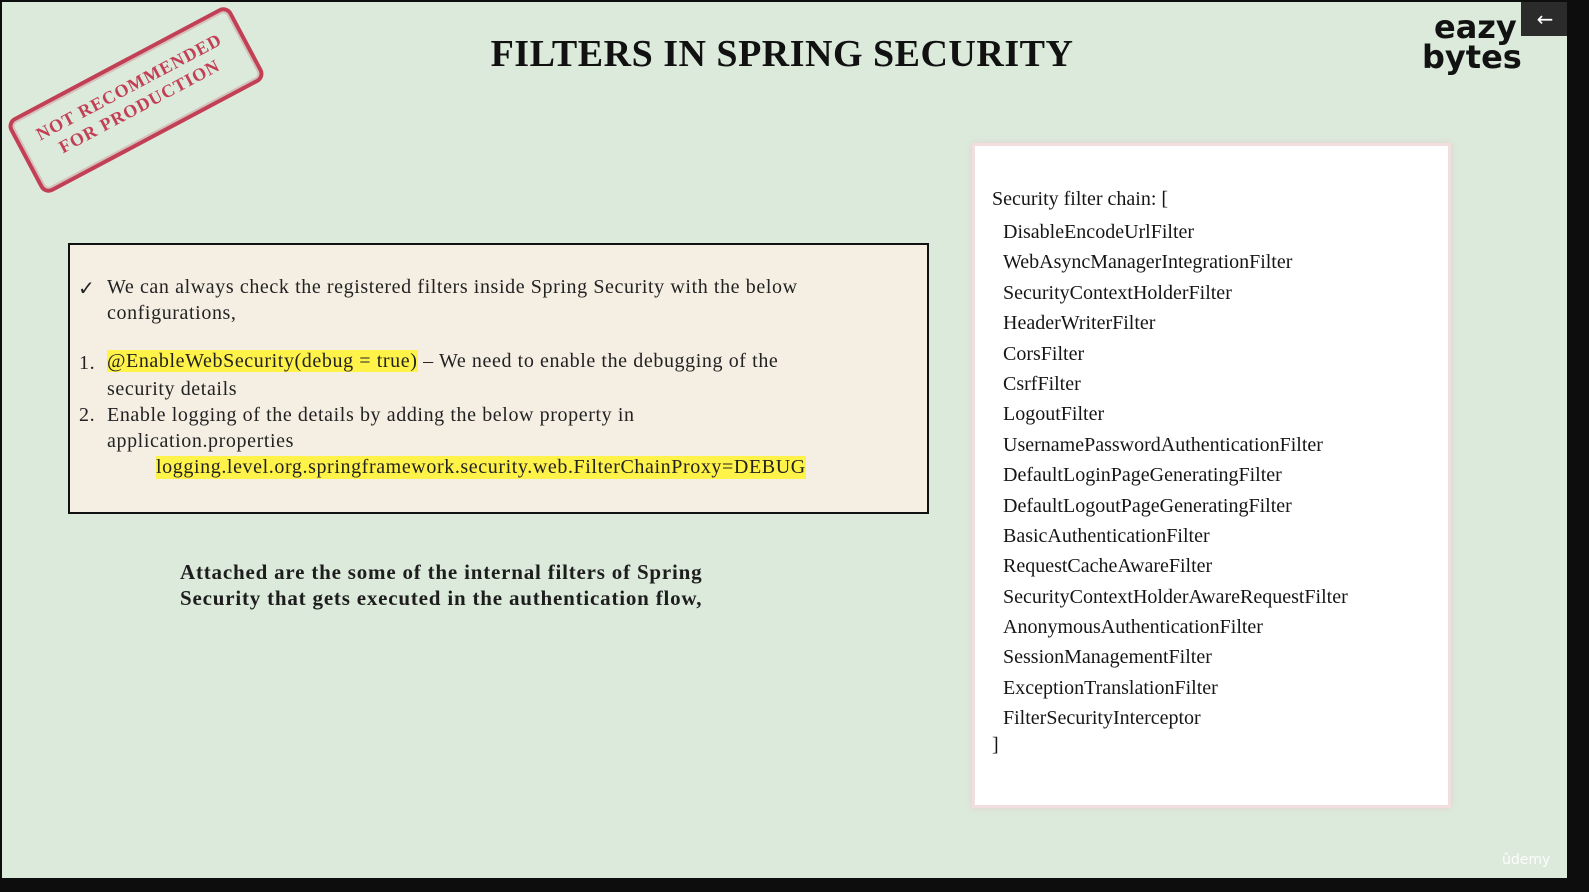  I want to click on intro-line2: configurations,, so click(172, 313).